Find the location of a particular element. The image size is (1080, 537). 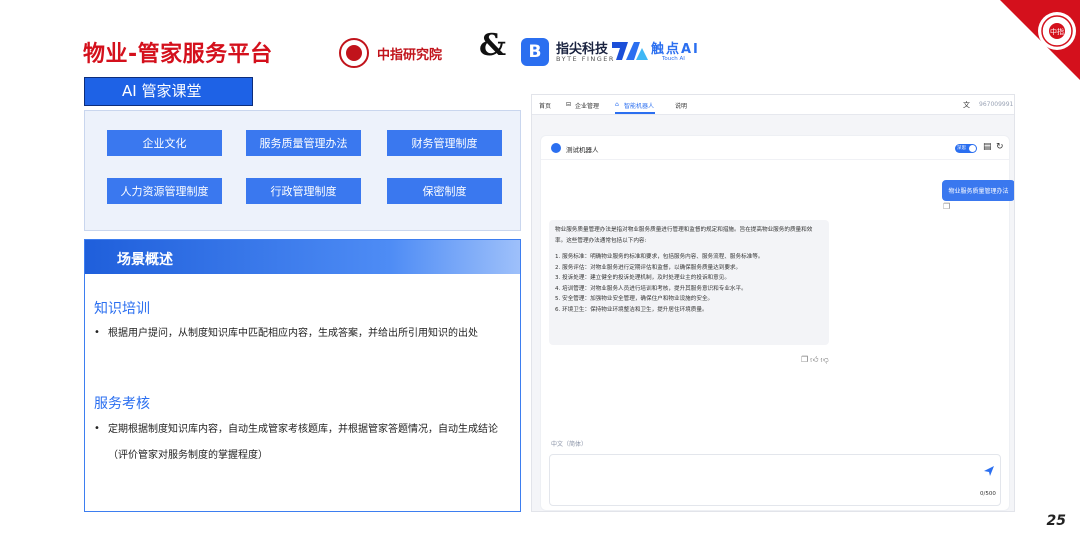

page-number: 25 is located at coordinates (1056, 521).